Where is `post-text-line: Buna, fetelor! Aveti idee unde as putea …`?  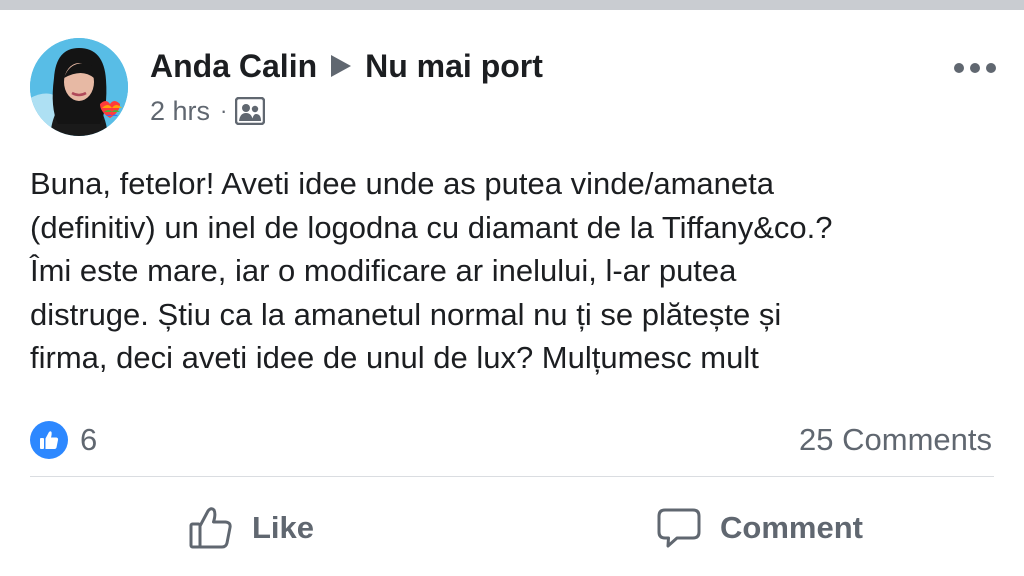
post-text-line: Buna, fetelor! Aveti idee unde as putea … is located at coordinates (402, 183).